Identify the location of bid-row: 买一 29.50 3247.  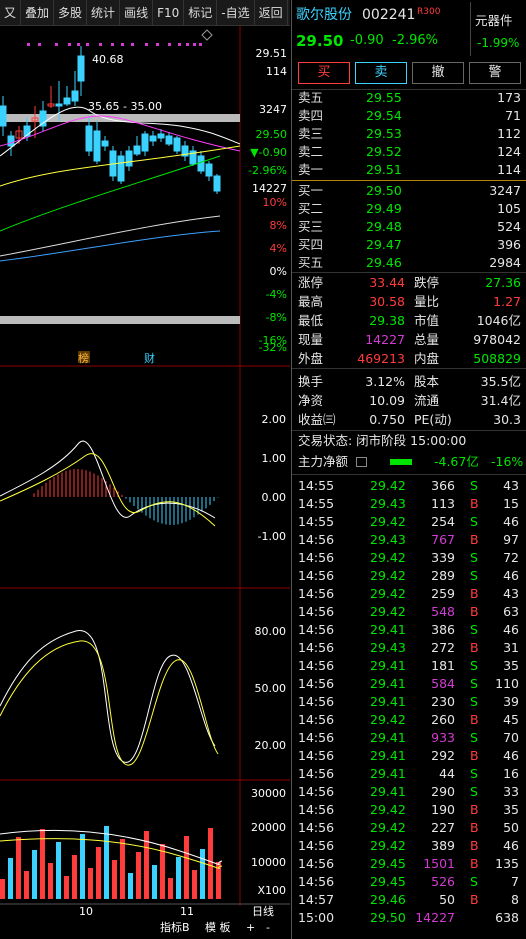
(409, 191).